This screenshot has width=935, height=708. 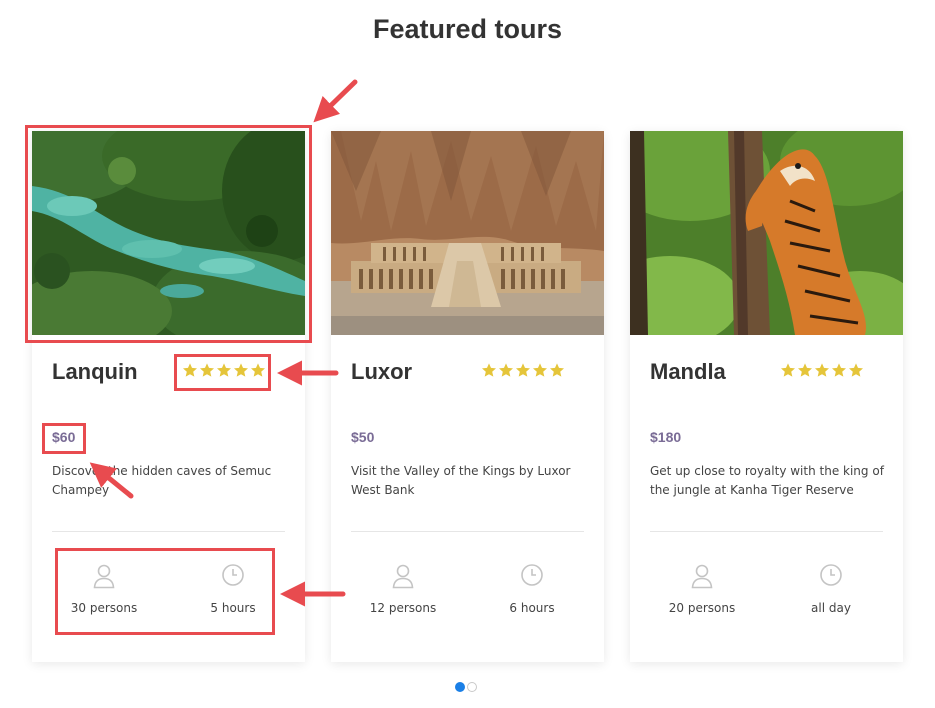 I want to click on duration-label: 6 hours, so click(x=532, y=608).